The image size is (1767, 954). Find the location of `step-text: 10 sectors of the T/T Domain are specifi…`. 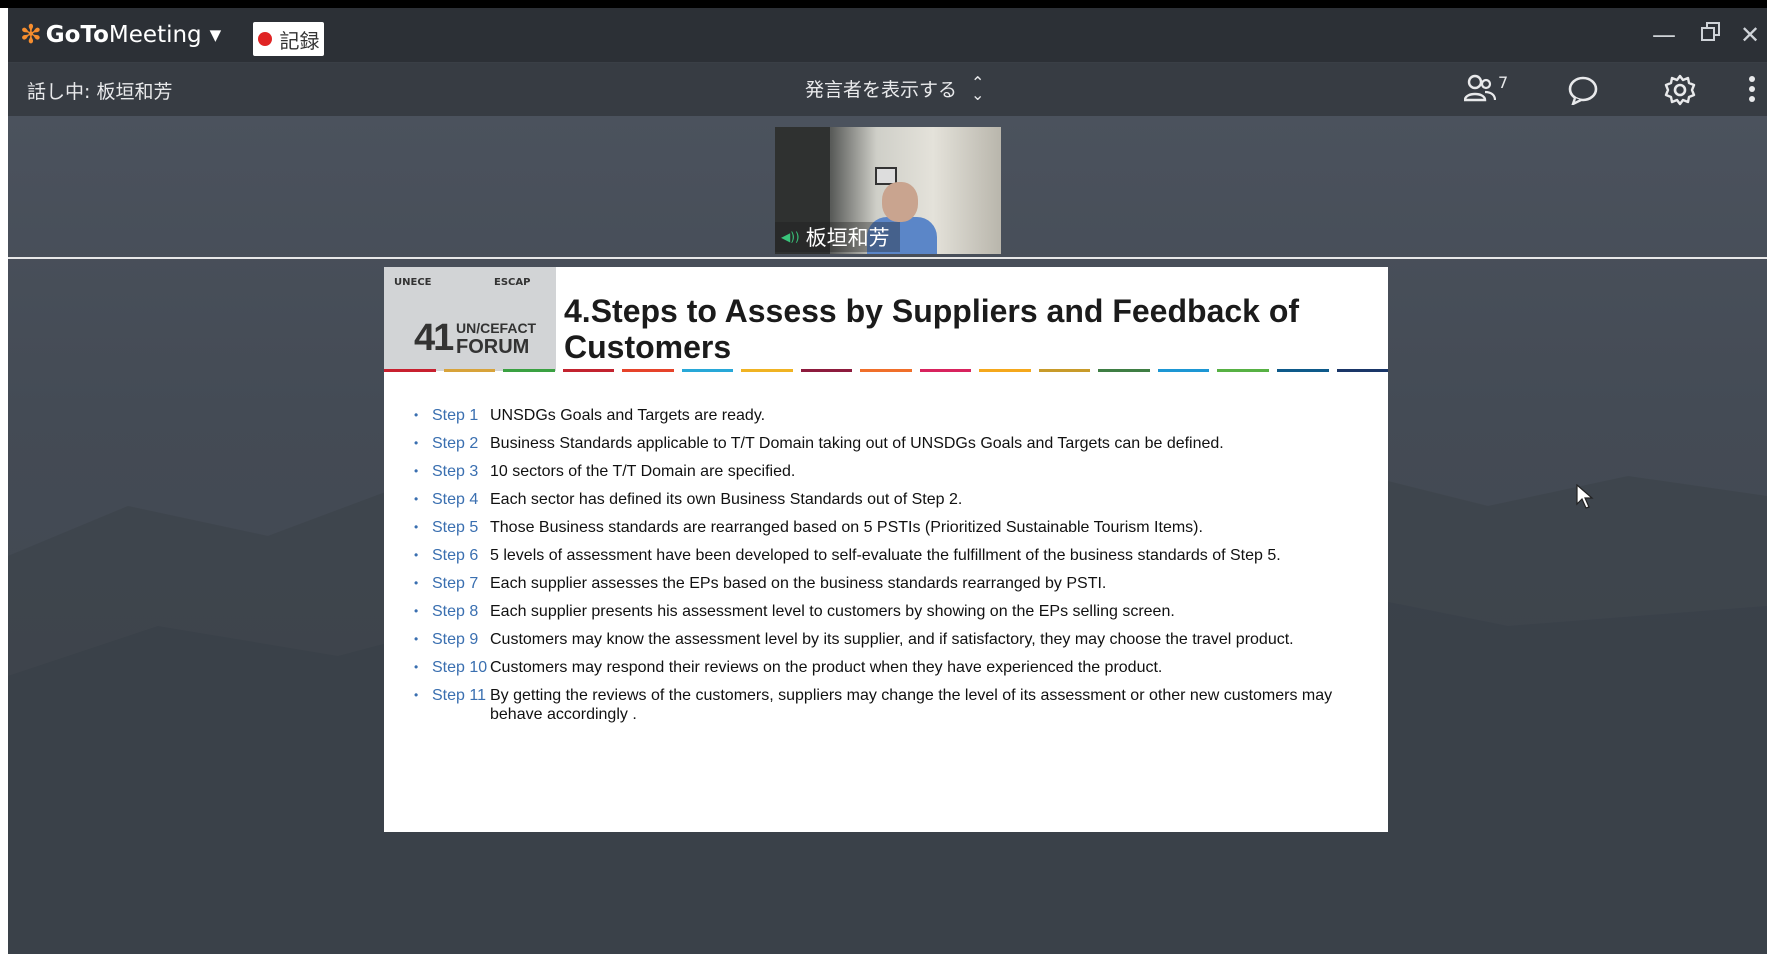

step-text: 10 sectors of the T/T Domain are specifi… is located at coordinates (643, 471).